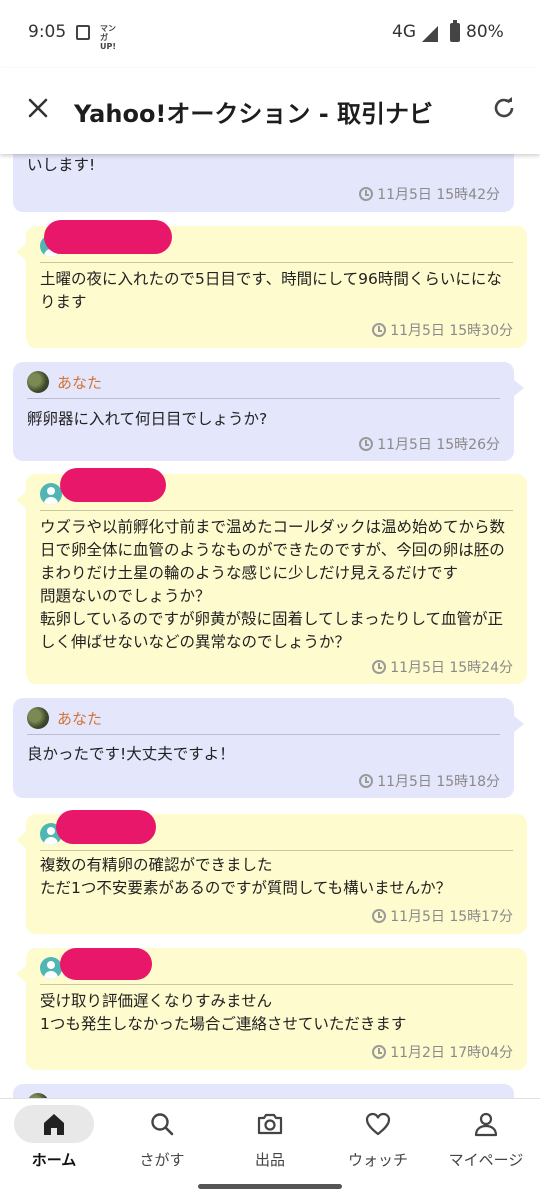 The width and height of the screenshot is (540, 1200). What do you see at coordinates (438, 445) in the screenshot?
I see `timestamp-text: 11月5日 15時26分` at bounding box center [438, 445].